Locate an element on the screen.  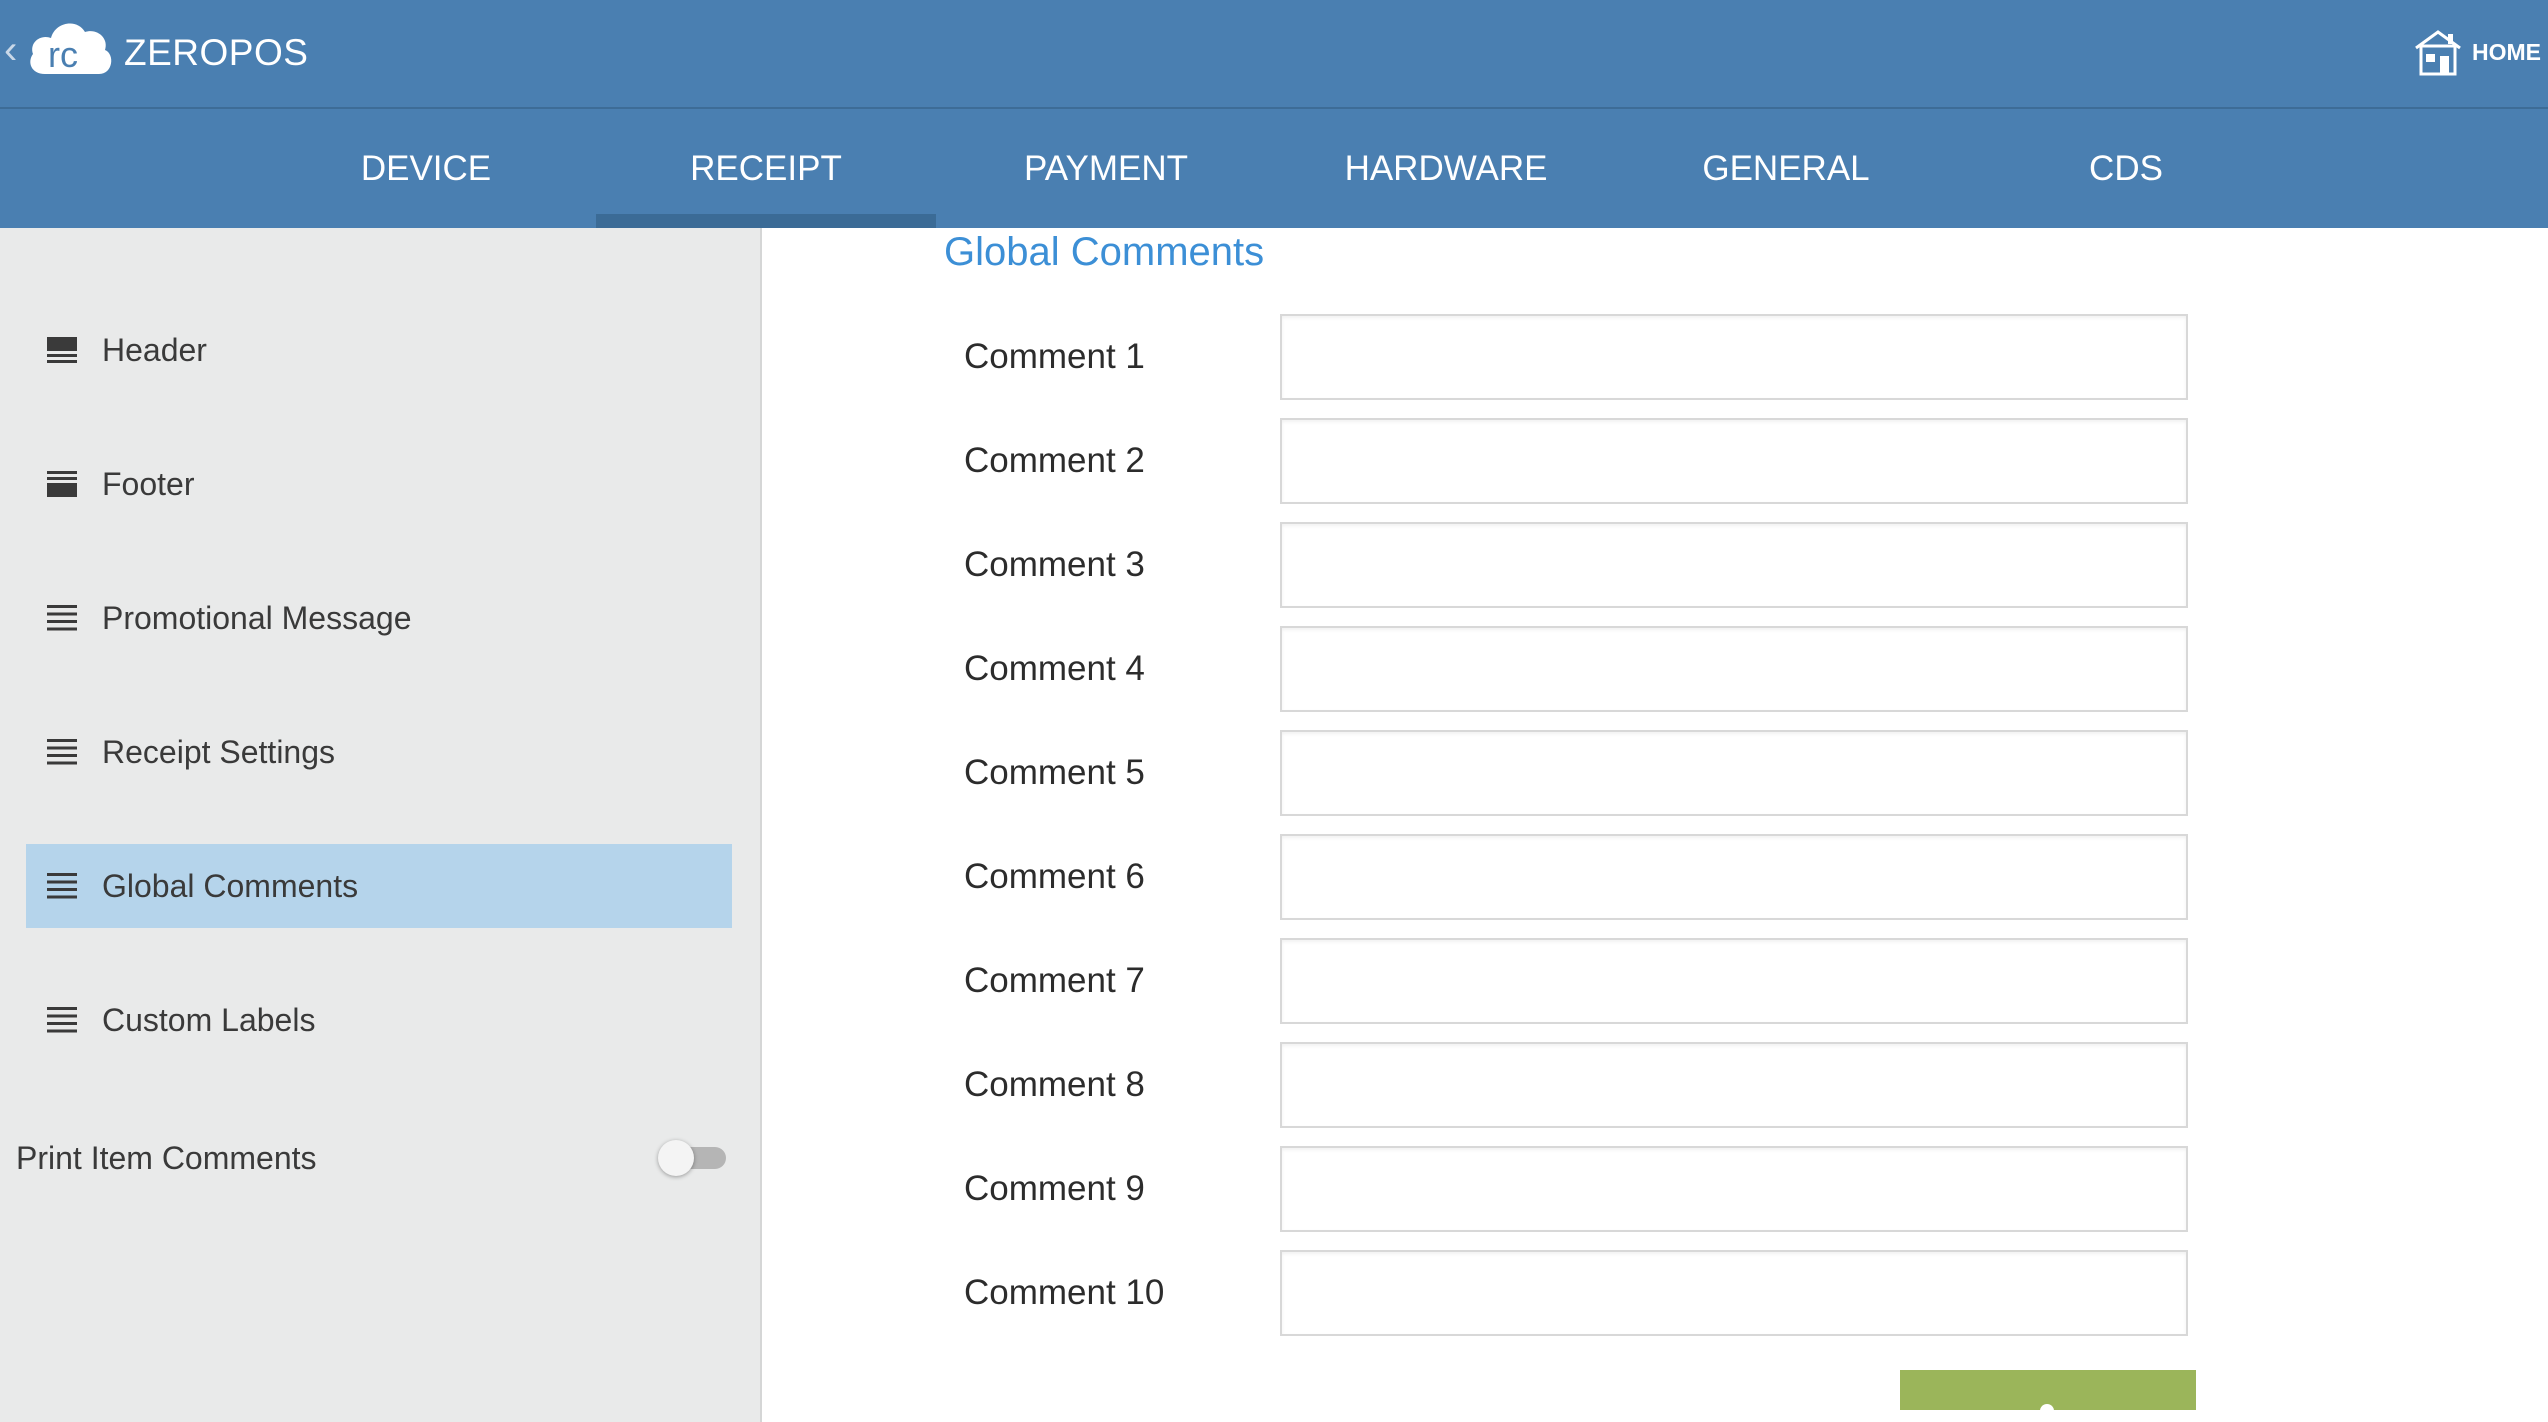
comment-label: Comment 10 is located at coordinates (1064, 1292).